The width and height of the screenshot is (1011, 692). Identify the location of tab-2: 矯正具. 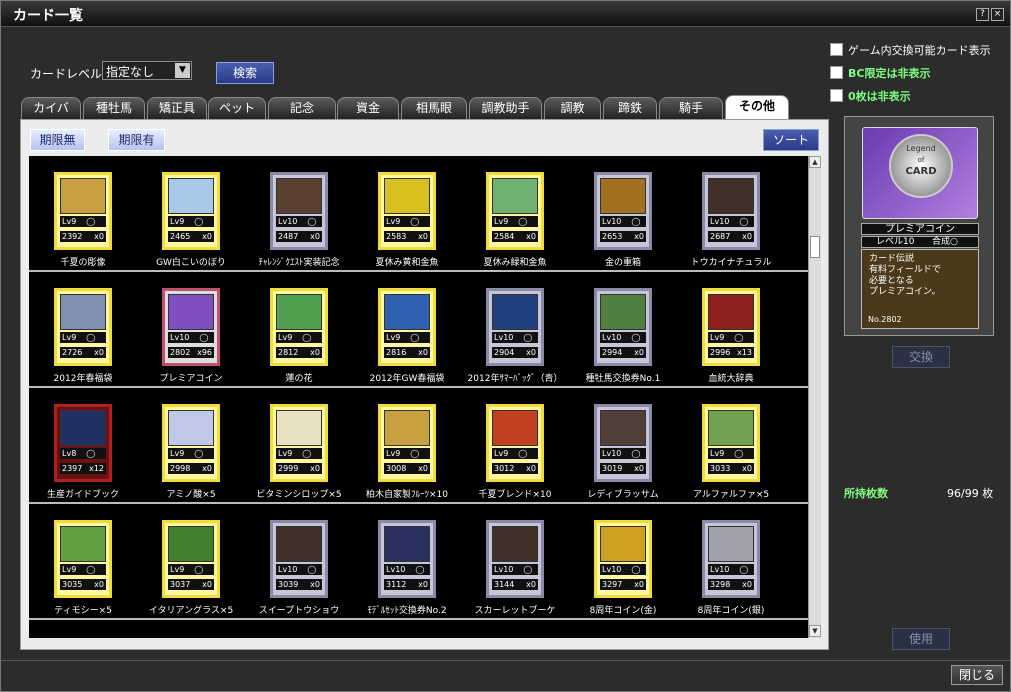
(177, 108).